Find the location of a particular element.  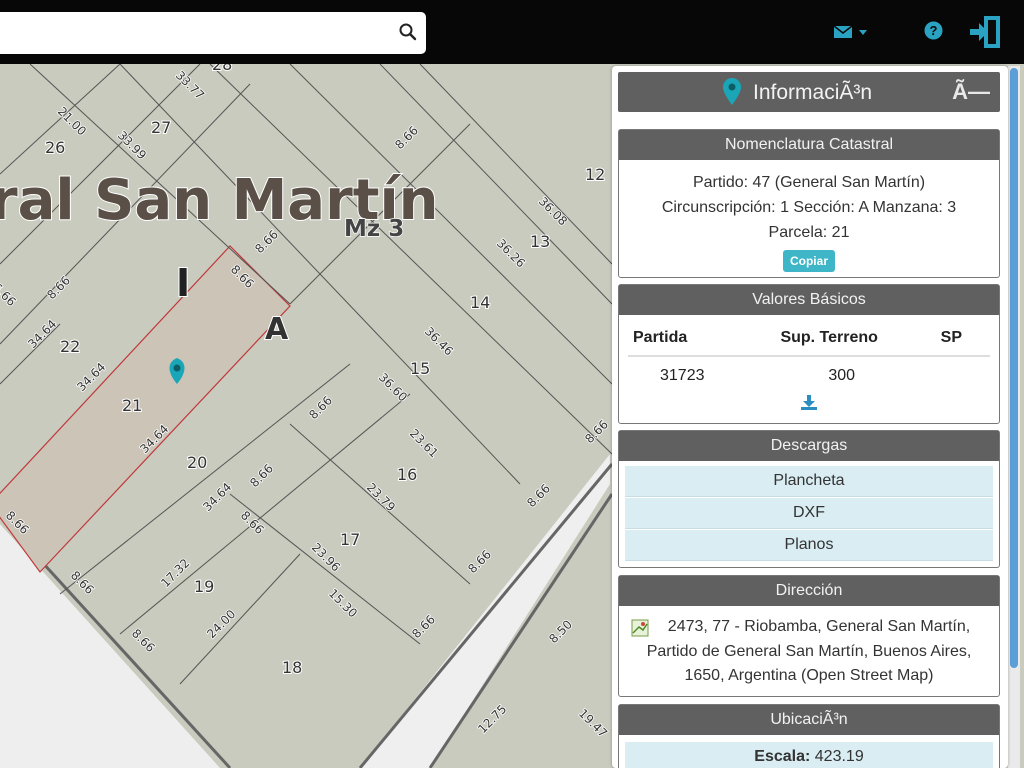

download-icon is located at coordinates (809, 403).